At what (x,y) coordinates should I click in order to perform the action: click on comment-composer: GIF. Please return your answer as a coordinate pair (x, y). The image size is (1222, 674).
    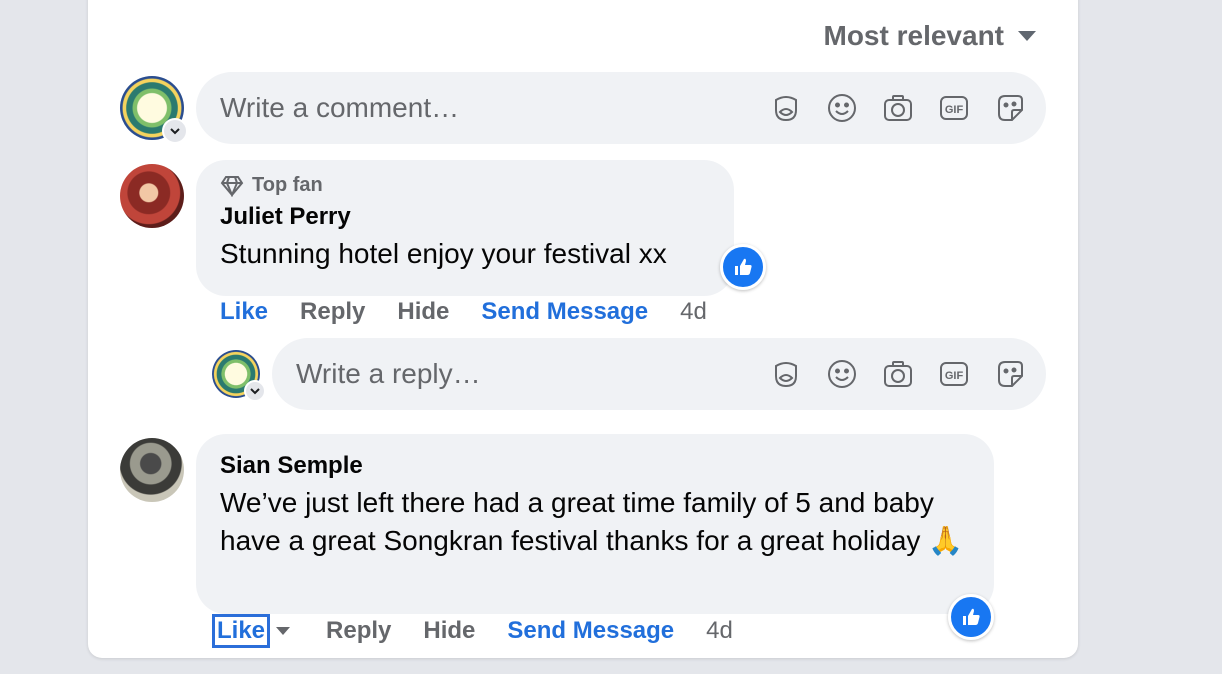
    Looking at the image, I should click on (621, 108).